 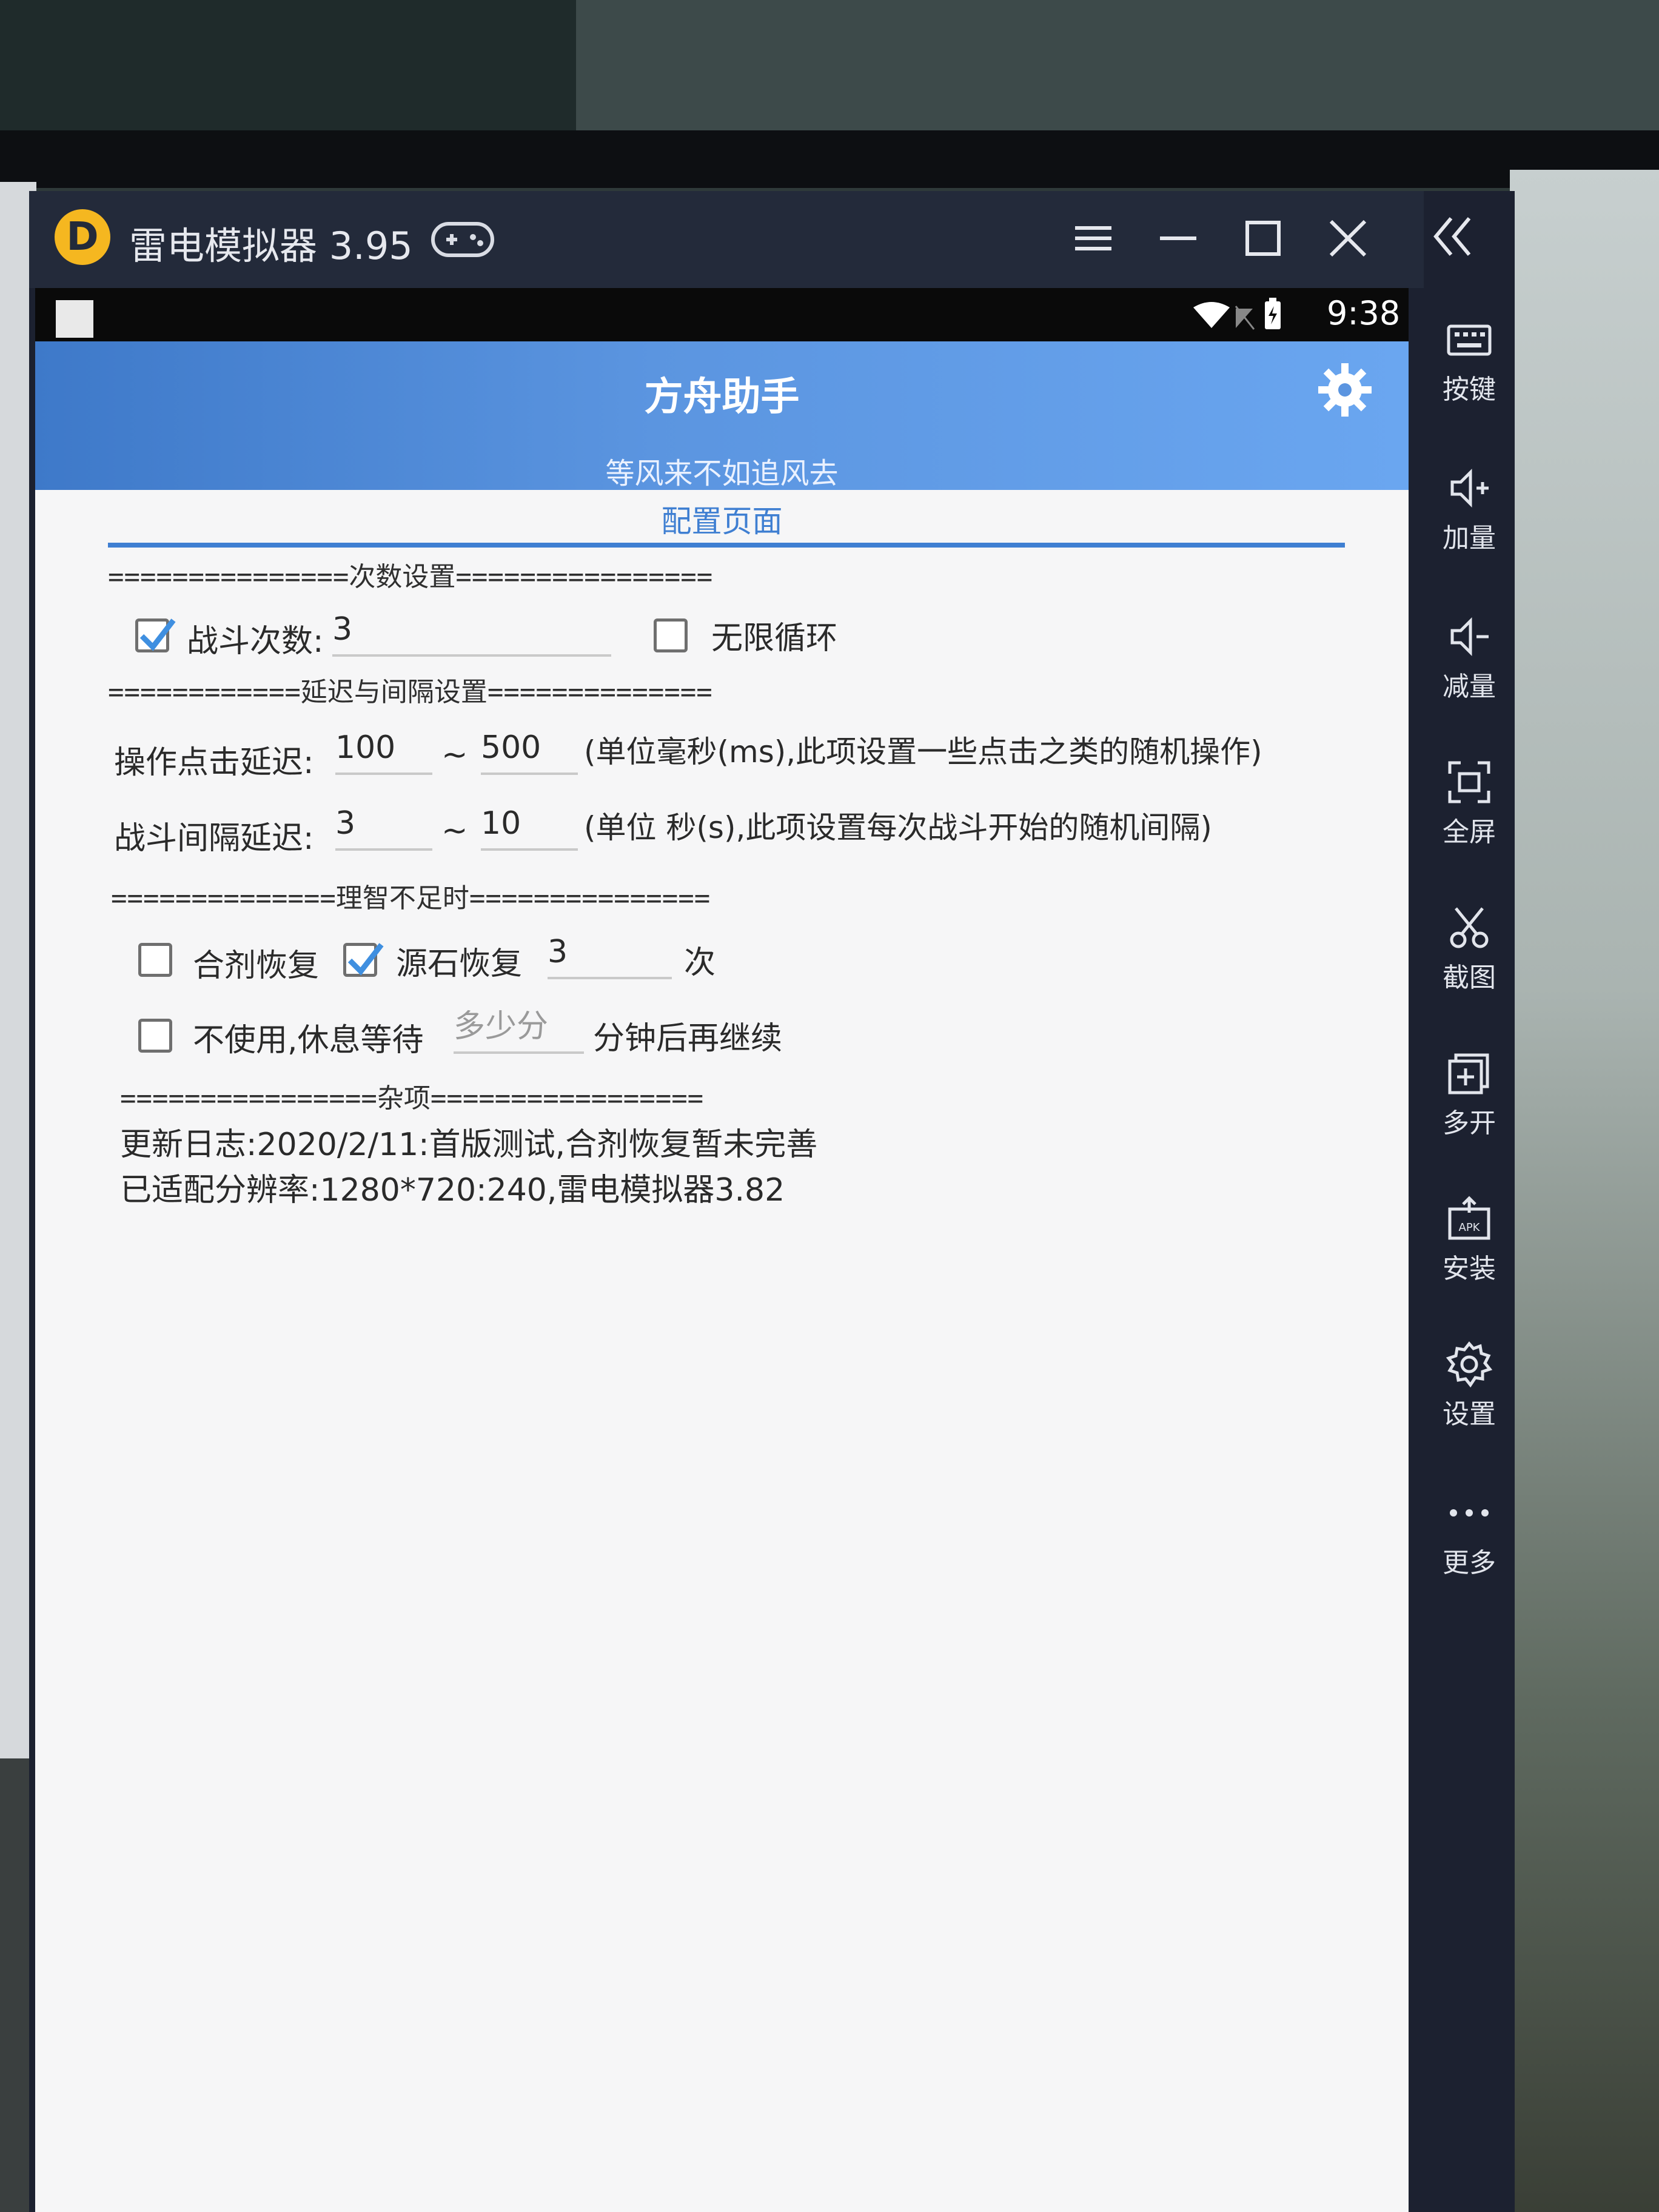 I want to click on app-subtitle: 等风来不如追风去, so click(x=722, y=474).